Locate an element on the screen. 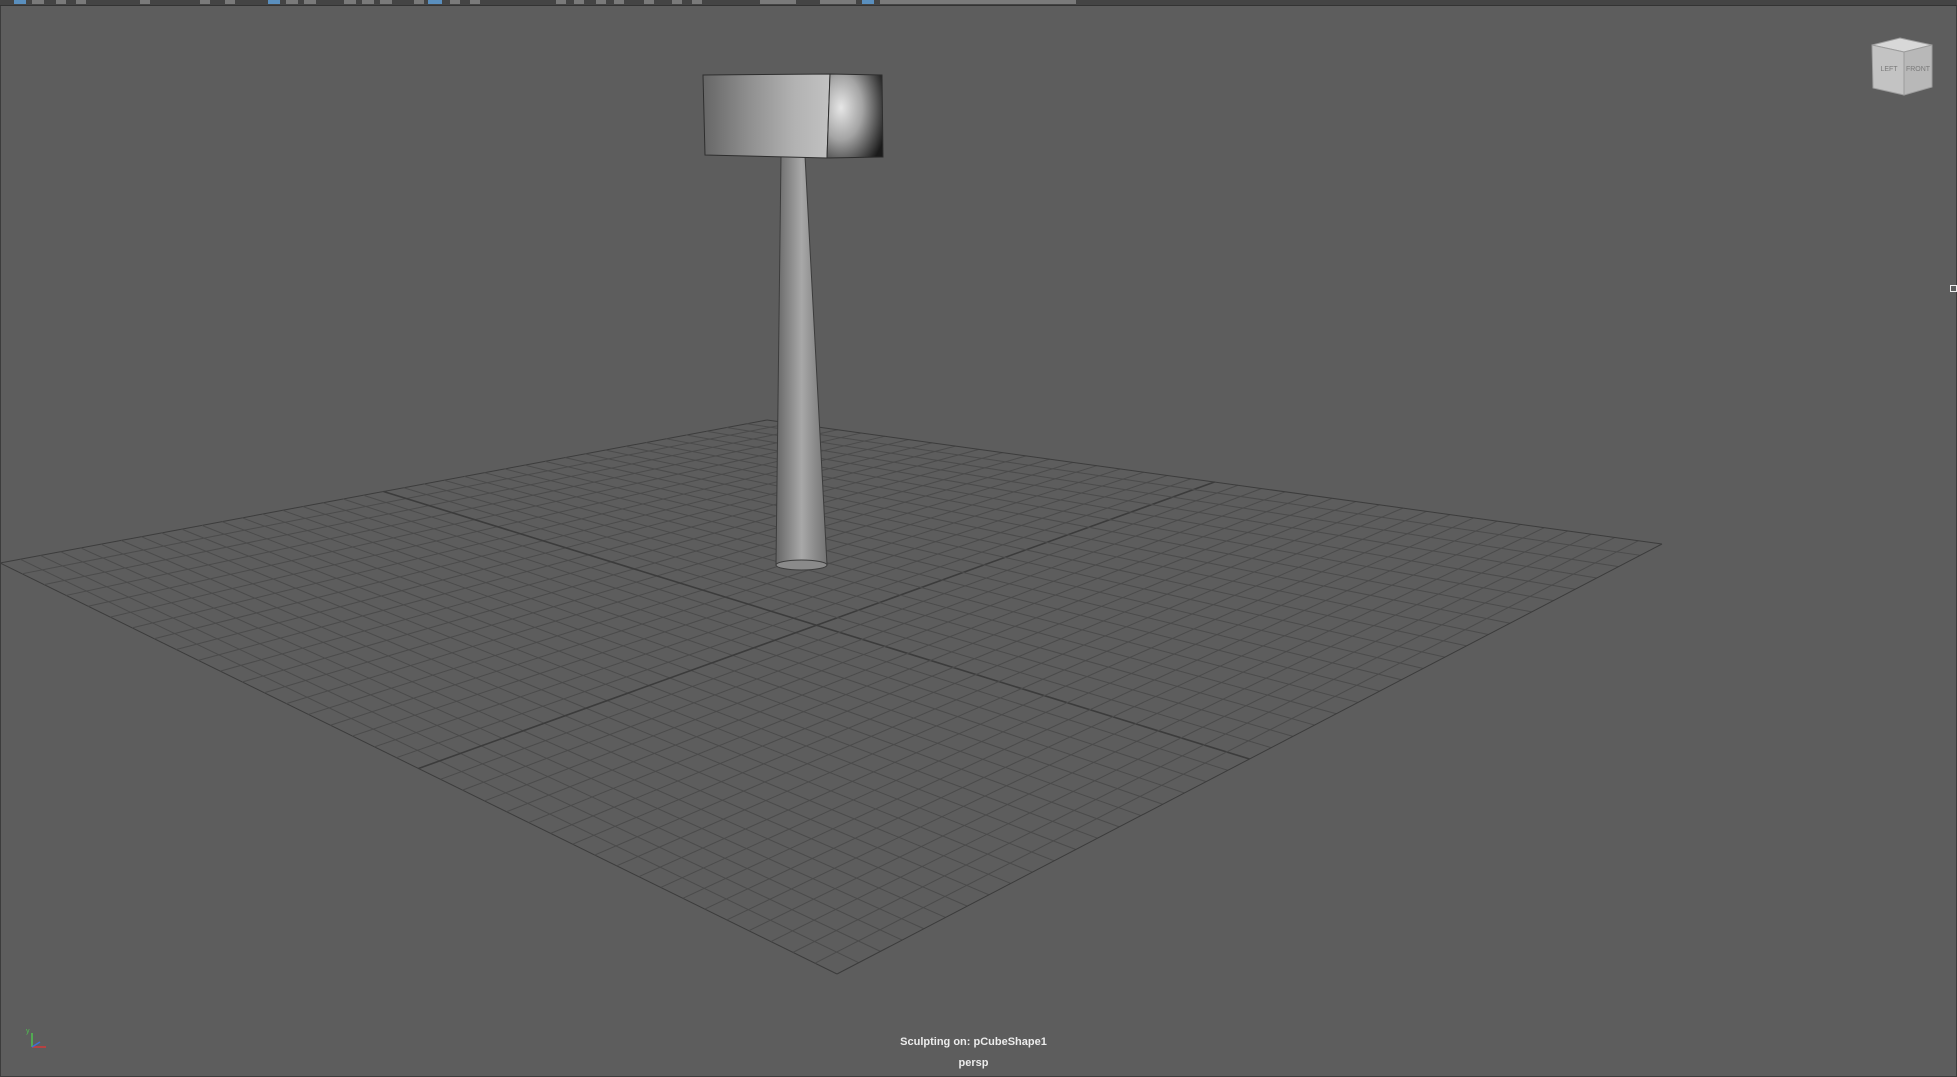 The height and width of the screenshot is (1077, 1957). tapered-column is located at coordinates (801, 363).